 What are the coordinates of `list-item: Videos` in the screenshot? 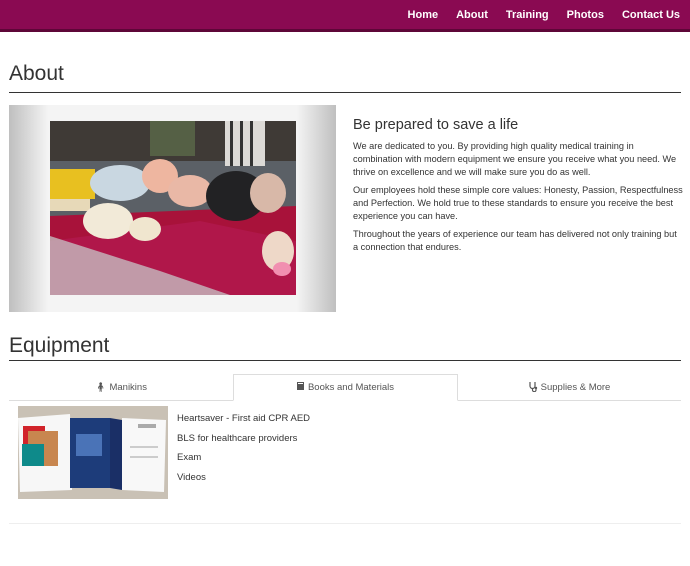 It's located at (191, 477).